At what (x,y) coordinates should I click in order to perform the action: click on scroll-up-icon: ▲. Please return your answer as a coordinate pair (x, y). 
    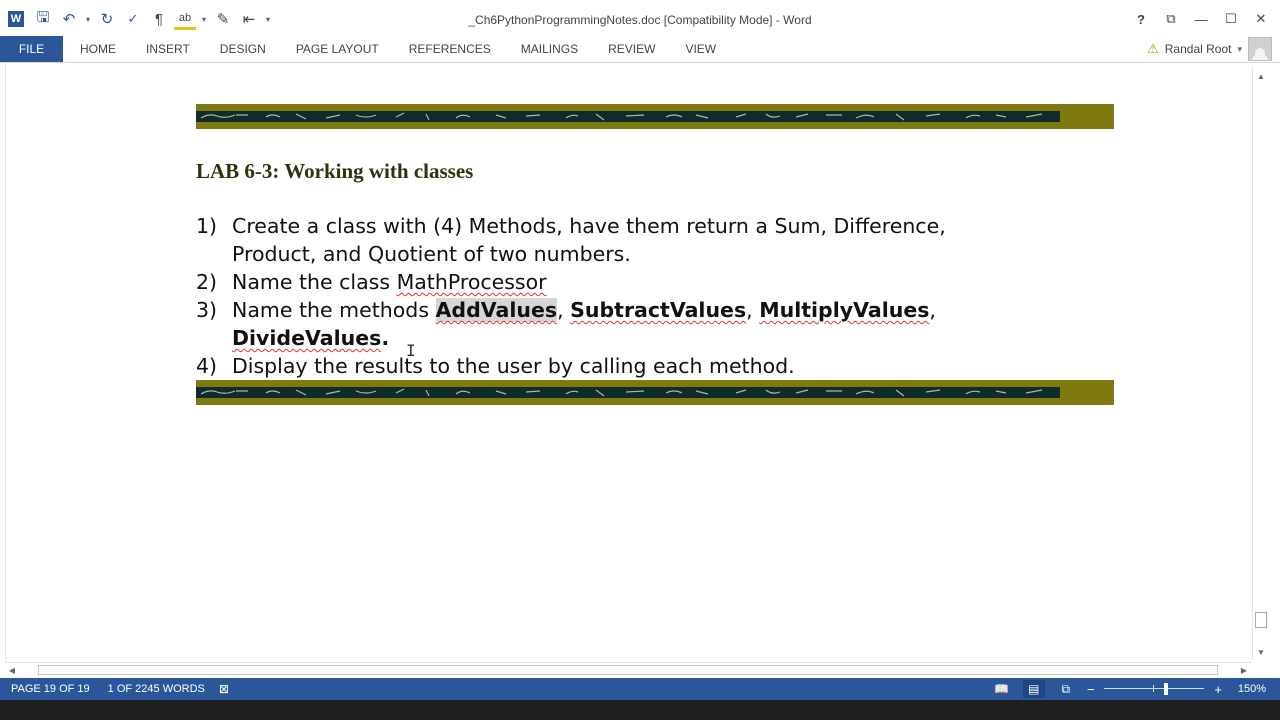
    Looking at the image, I should click on (1261, 76).